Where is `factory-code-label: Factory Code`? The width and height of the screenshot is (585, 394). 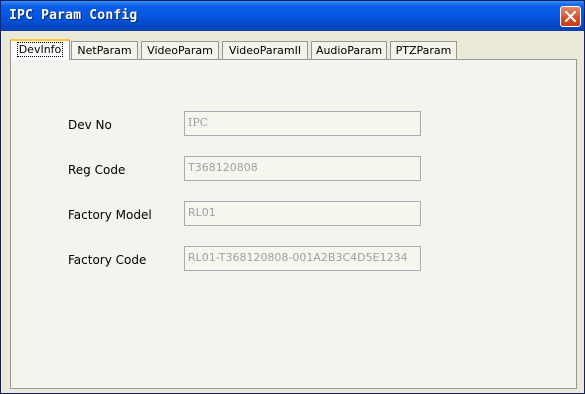 factory-code-label: Factory Code is located at coordinates (107, 260).